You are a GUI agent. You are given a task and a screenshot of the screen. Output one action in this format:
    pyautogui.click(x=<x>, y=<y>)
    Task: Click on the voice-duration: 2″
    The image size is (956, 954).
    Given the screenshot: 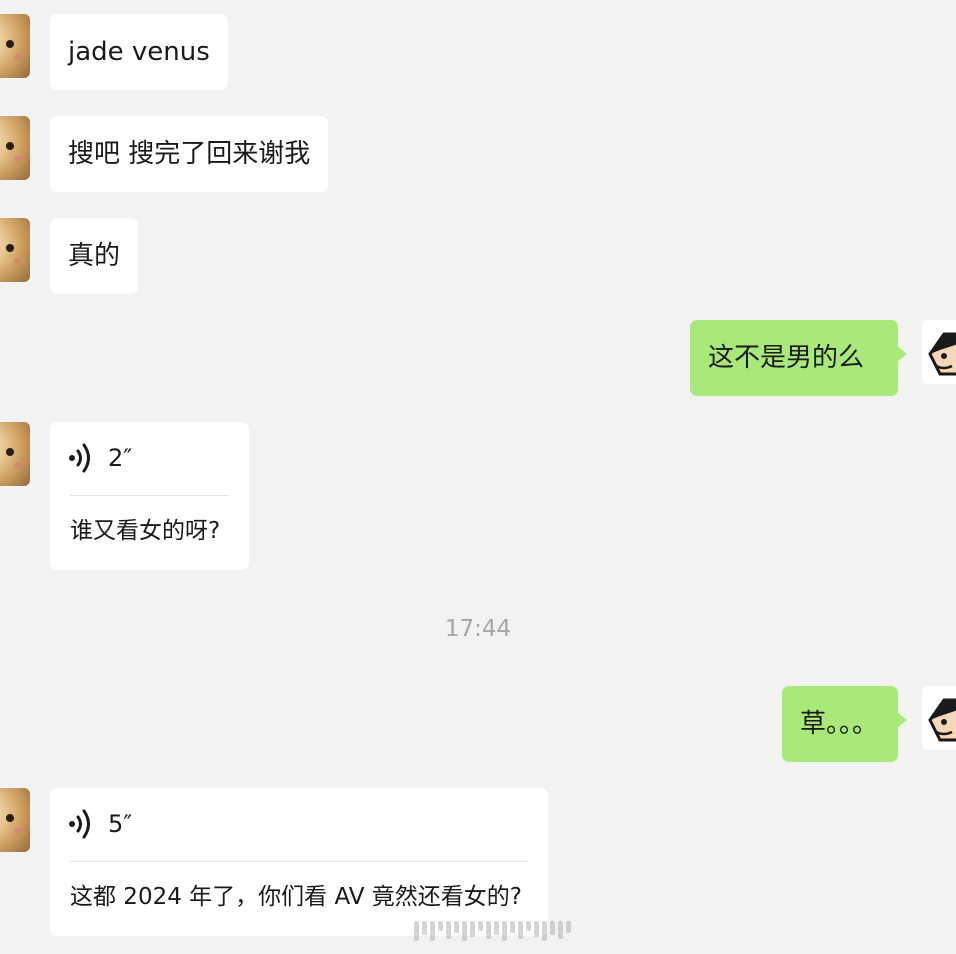 What is the action you would take?
    pyautogui.click(x=120, y=458)
    